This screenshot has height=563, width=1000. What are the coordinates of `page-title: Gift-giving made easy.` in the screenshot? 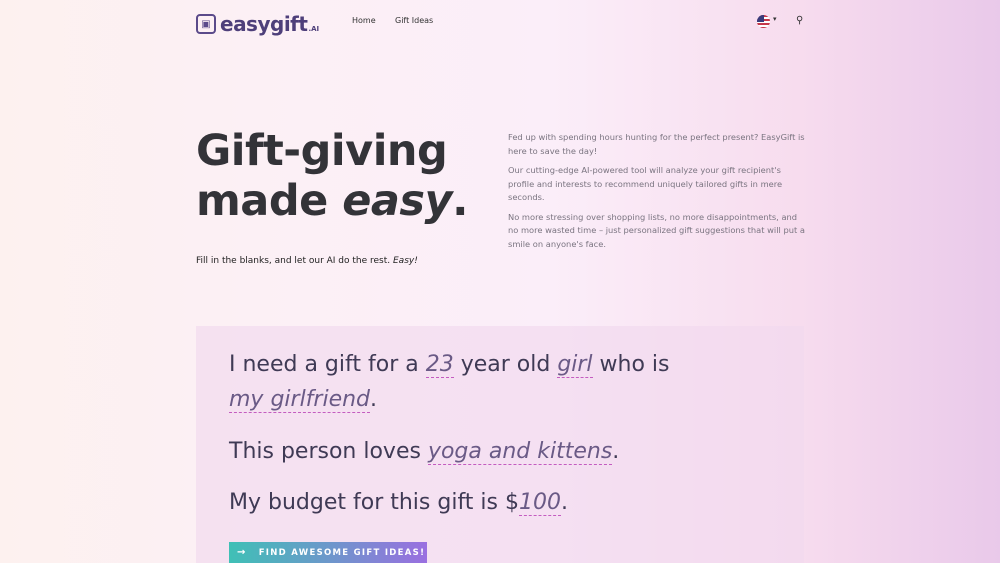 It's located at (332, 176).